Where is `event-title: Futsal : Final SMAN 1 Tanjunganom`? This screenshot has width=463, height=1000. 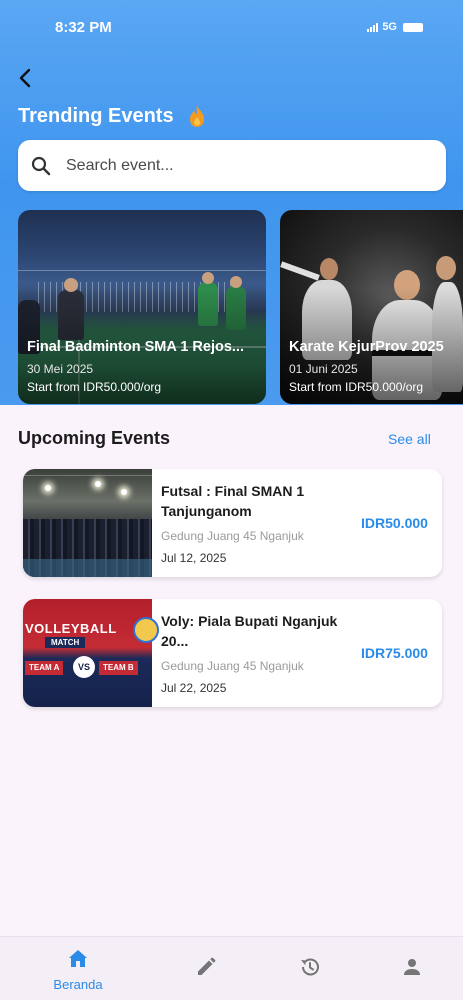
event-title: Futsal : Final SMAN 1 Tanjunganom is located at coordinates (233, 501).